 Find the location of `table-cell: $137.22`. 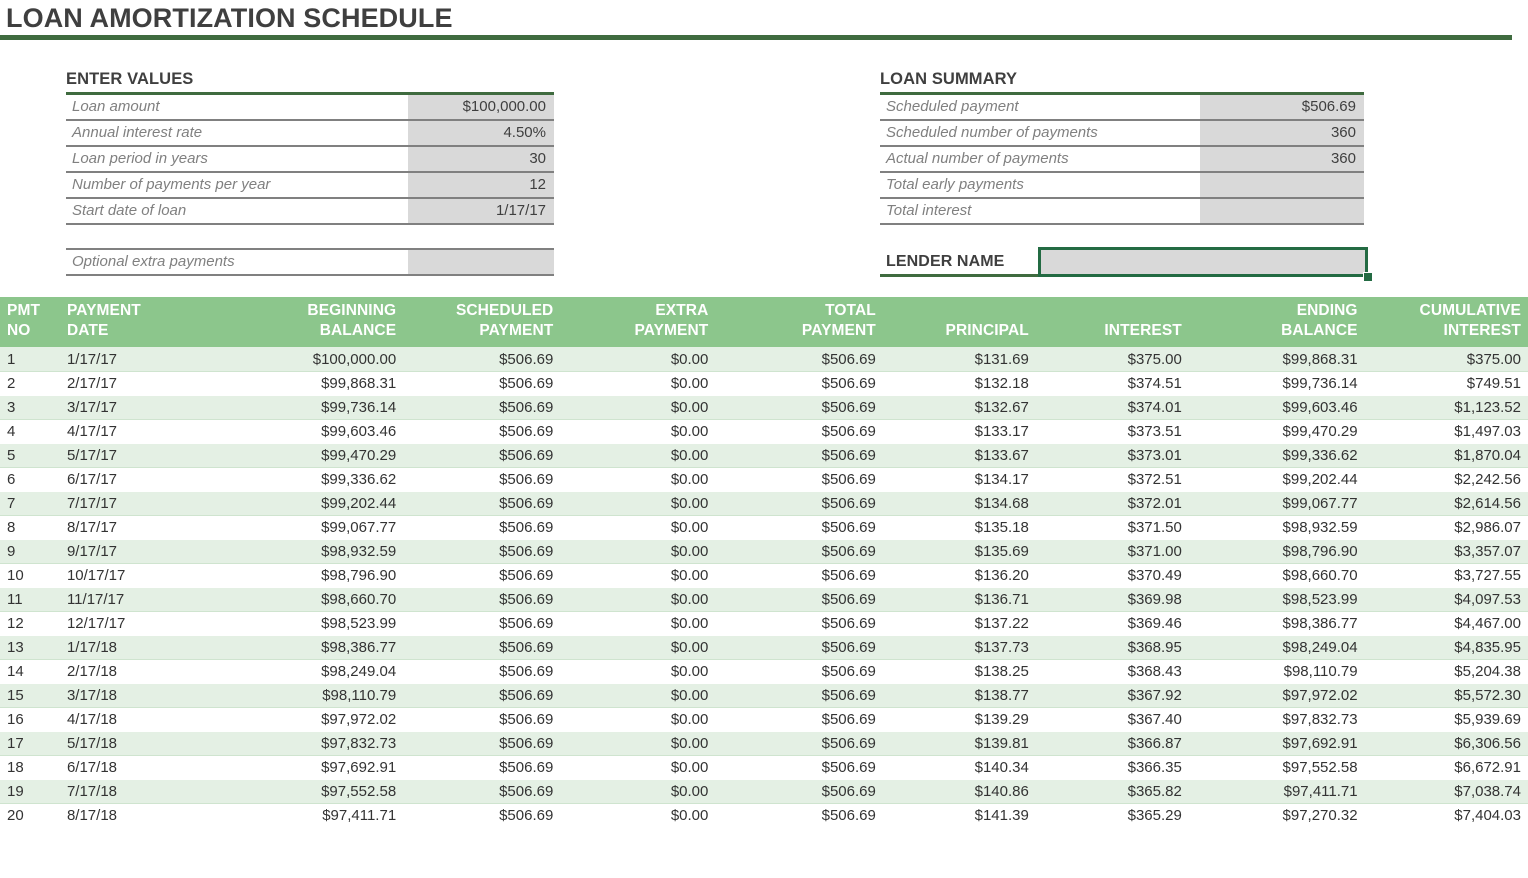

table-cell: $137.22 is located at coordinates (959, 623).